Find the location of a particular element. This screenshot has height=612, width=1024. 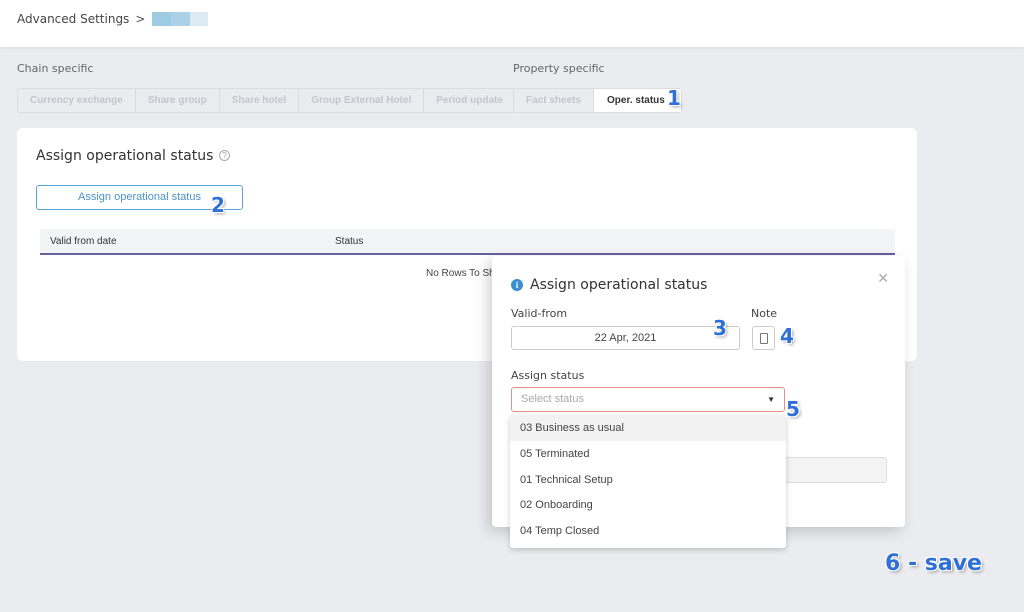

property-specific-tabs: Fact sheets Oper. status is located at coordinates (597, 100).